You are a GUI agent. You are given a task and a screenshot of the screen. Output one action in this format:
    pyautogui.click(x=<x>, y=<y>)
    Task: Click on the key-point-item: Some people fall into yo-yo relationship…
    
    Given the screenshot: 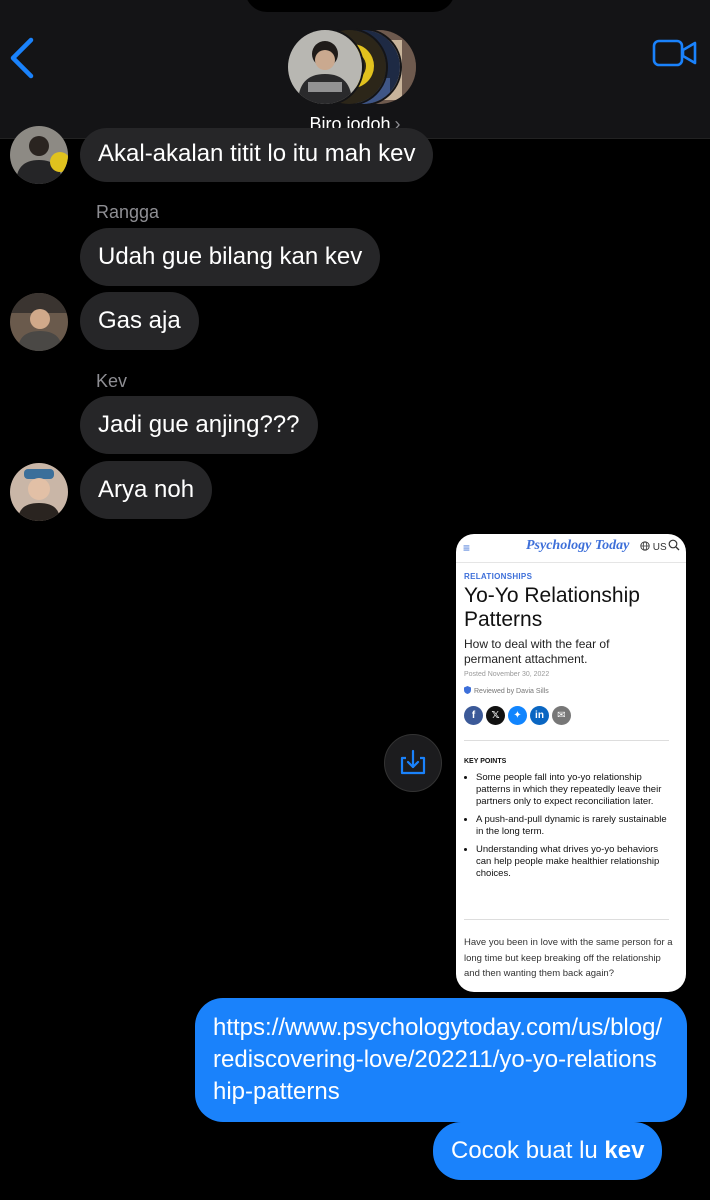 What is the action you would take?
    pyautogui.click(x=576, y=790)
    